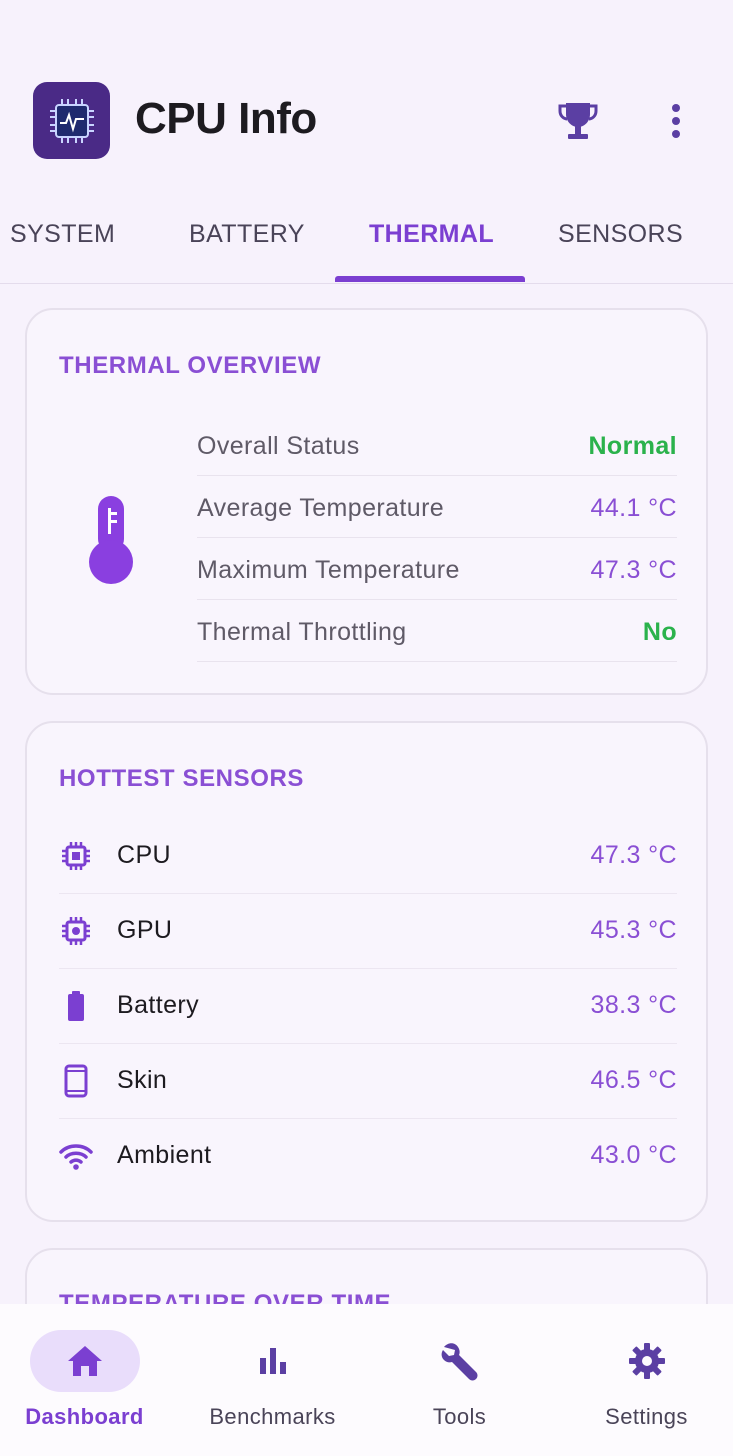  Describe the element at coordinates (633, 855) in the screenshot. I see `sensor-value: 47.3 °C` at that location.